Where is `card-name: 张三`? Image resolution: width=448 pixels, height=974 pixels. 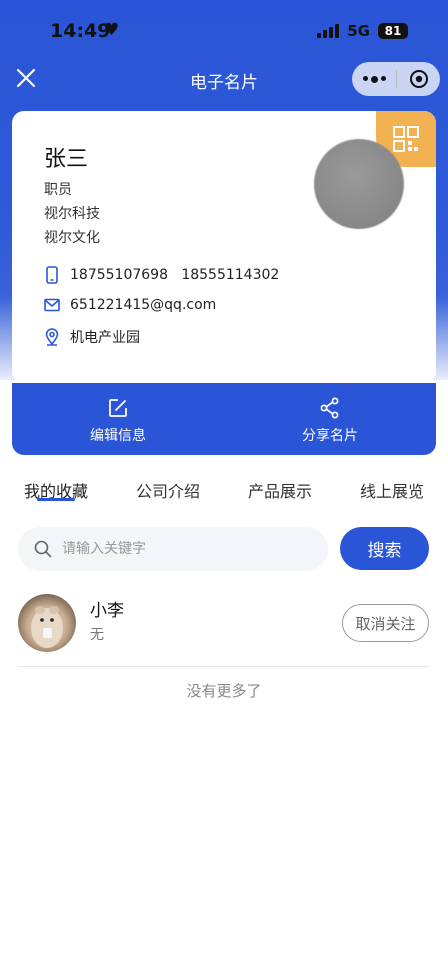 card-name: 张三 is located at coordinates (66, 159).